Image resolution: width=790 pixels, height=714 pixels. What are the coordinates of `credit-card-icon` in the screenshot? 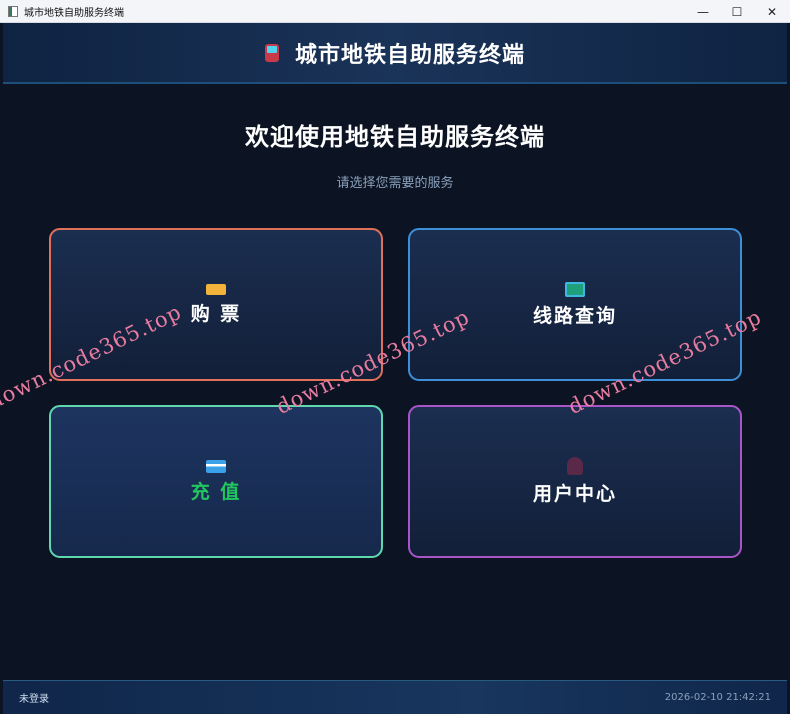 It's located at (216, 466).